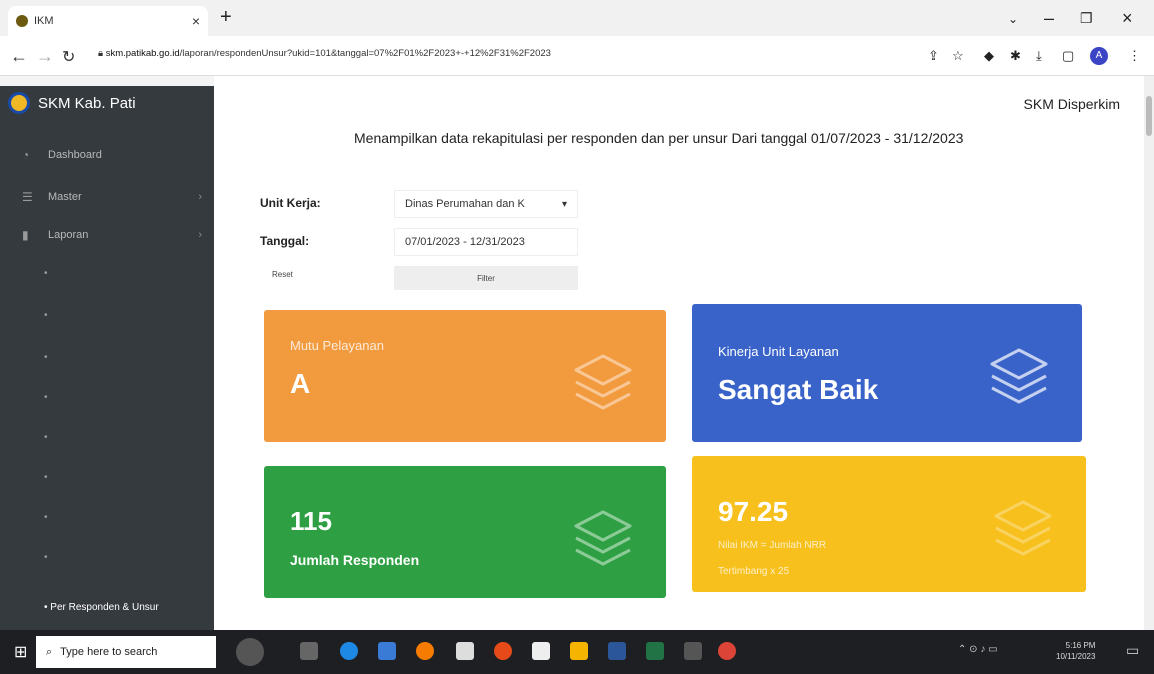 The image size is (1154, 674). Describe the element at coordinates (933, 56) in the screenshot. I see `share-icon: ⇪` at that location.